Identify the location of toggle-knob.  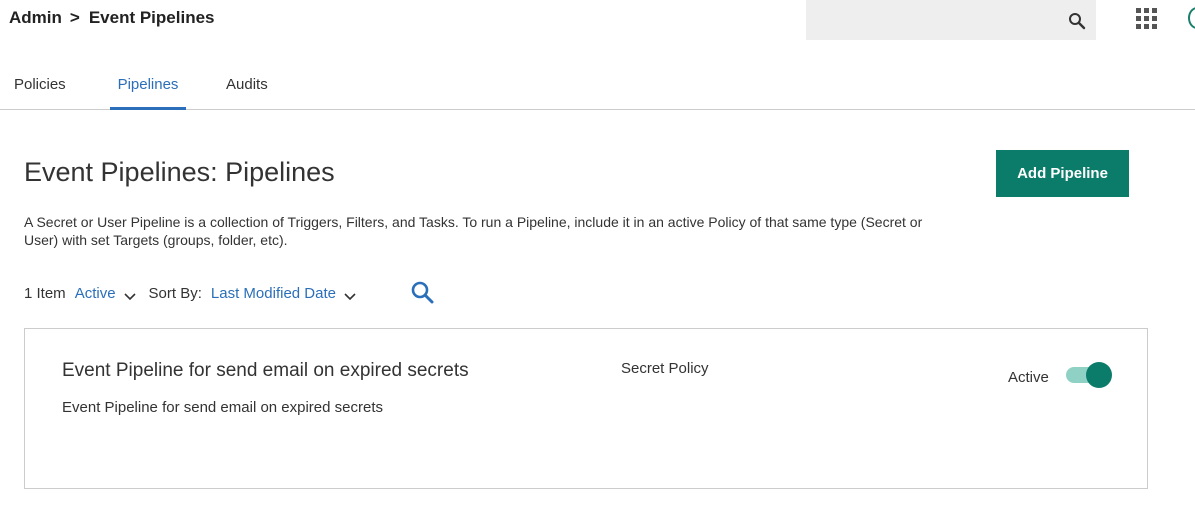
(1099, 375).